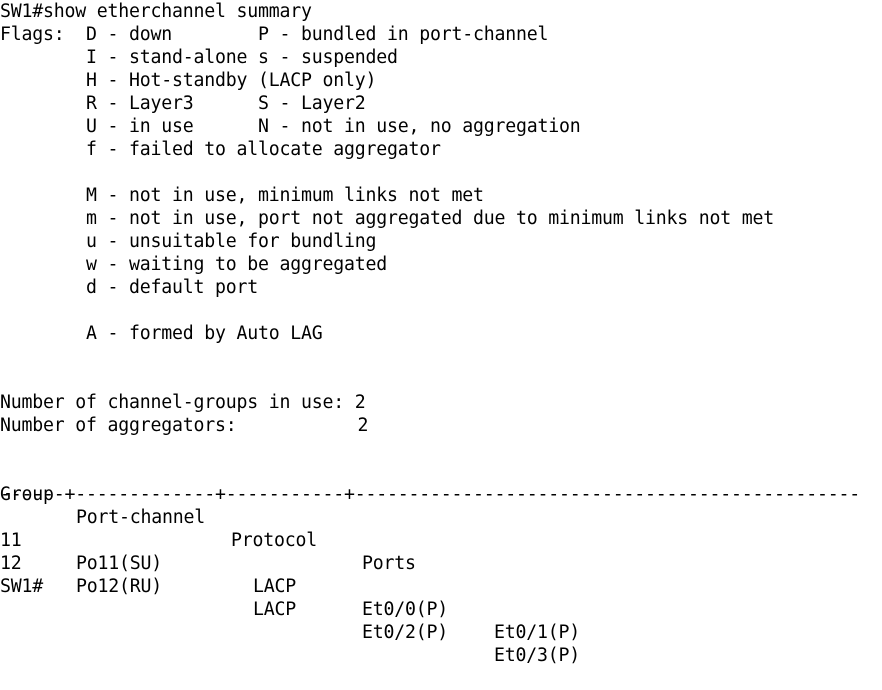 This screenshot has height=690, width=882. Describe the element at coordinates (21, 11) in the screenshot. I see `prompt: SW1#` at that location.